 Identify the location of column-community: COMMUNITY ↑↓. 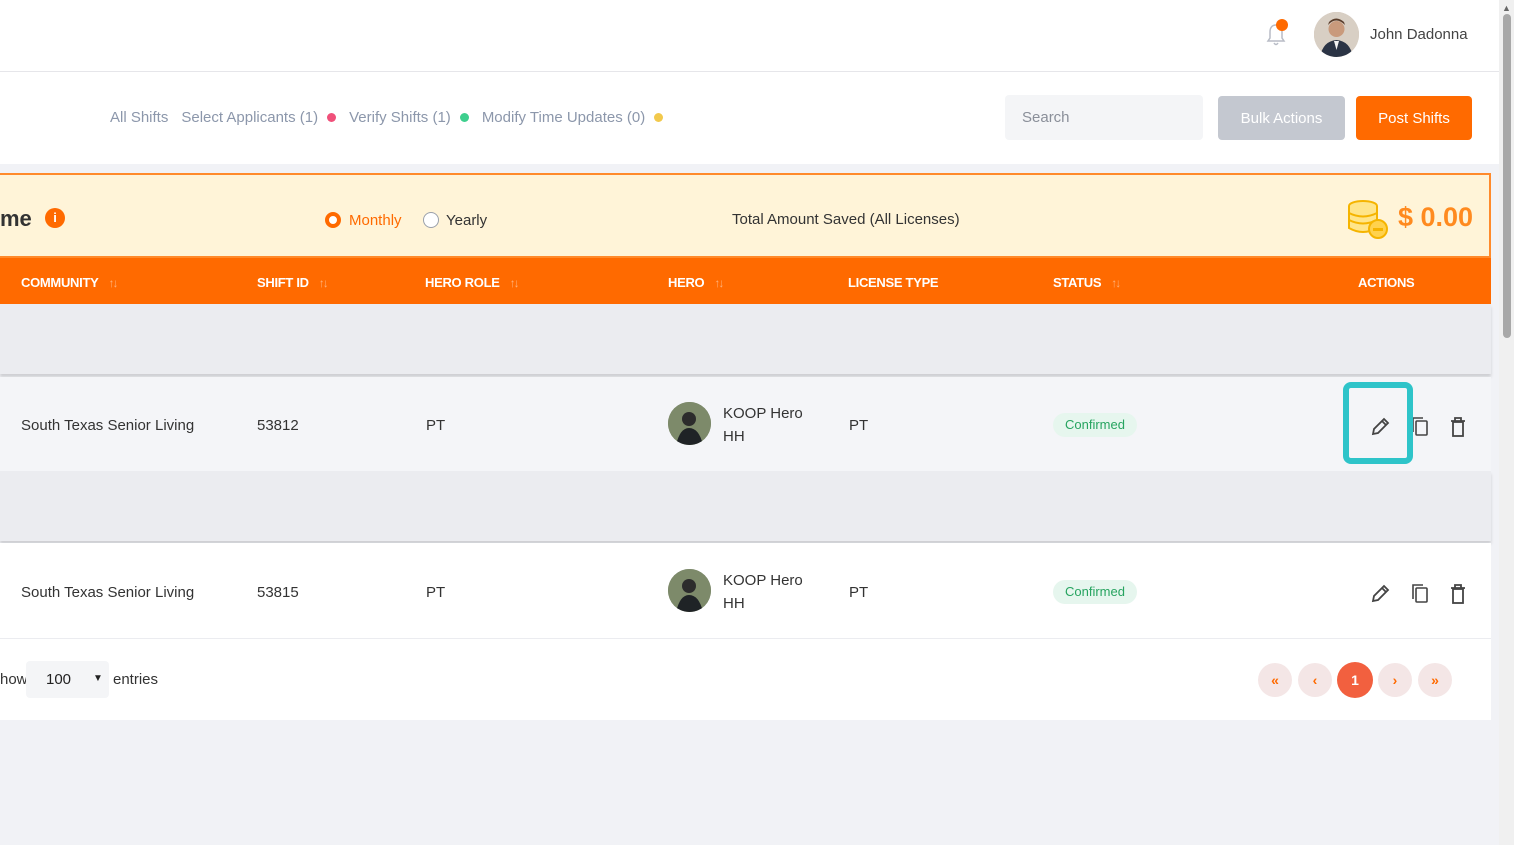
(69, 282).